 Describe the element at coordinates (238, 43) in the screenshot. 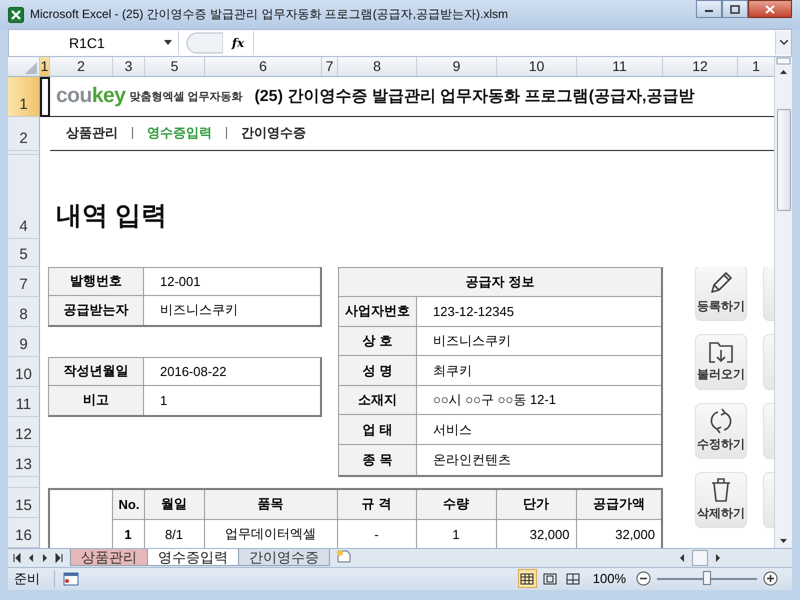

I see `insert-function-button: fx` at that location.